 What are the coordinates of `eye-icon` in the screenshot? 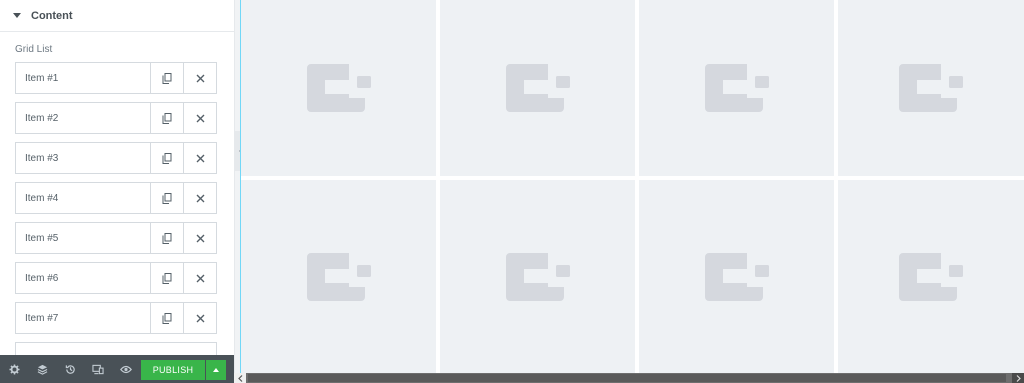 It's located at (126, 369).